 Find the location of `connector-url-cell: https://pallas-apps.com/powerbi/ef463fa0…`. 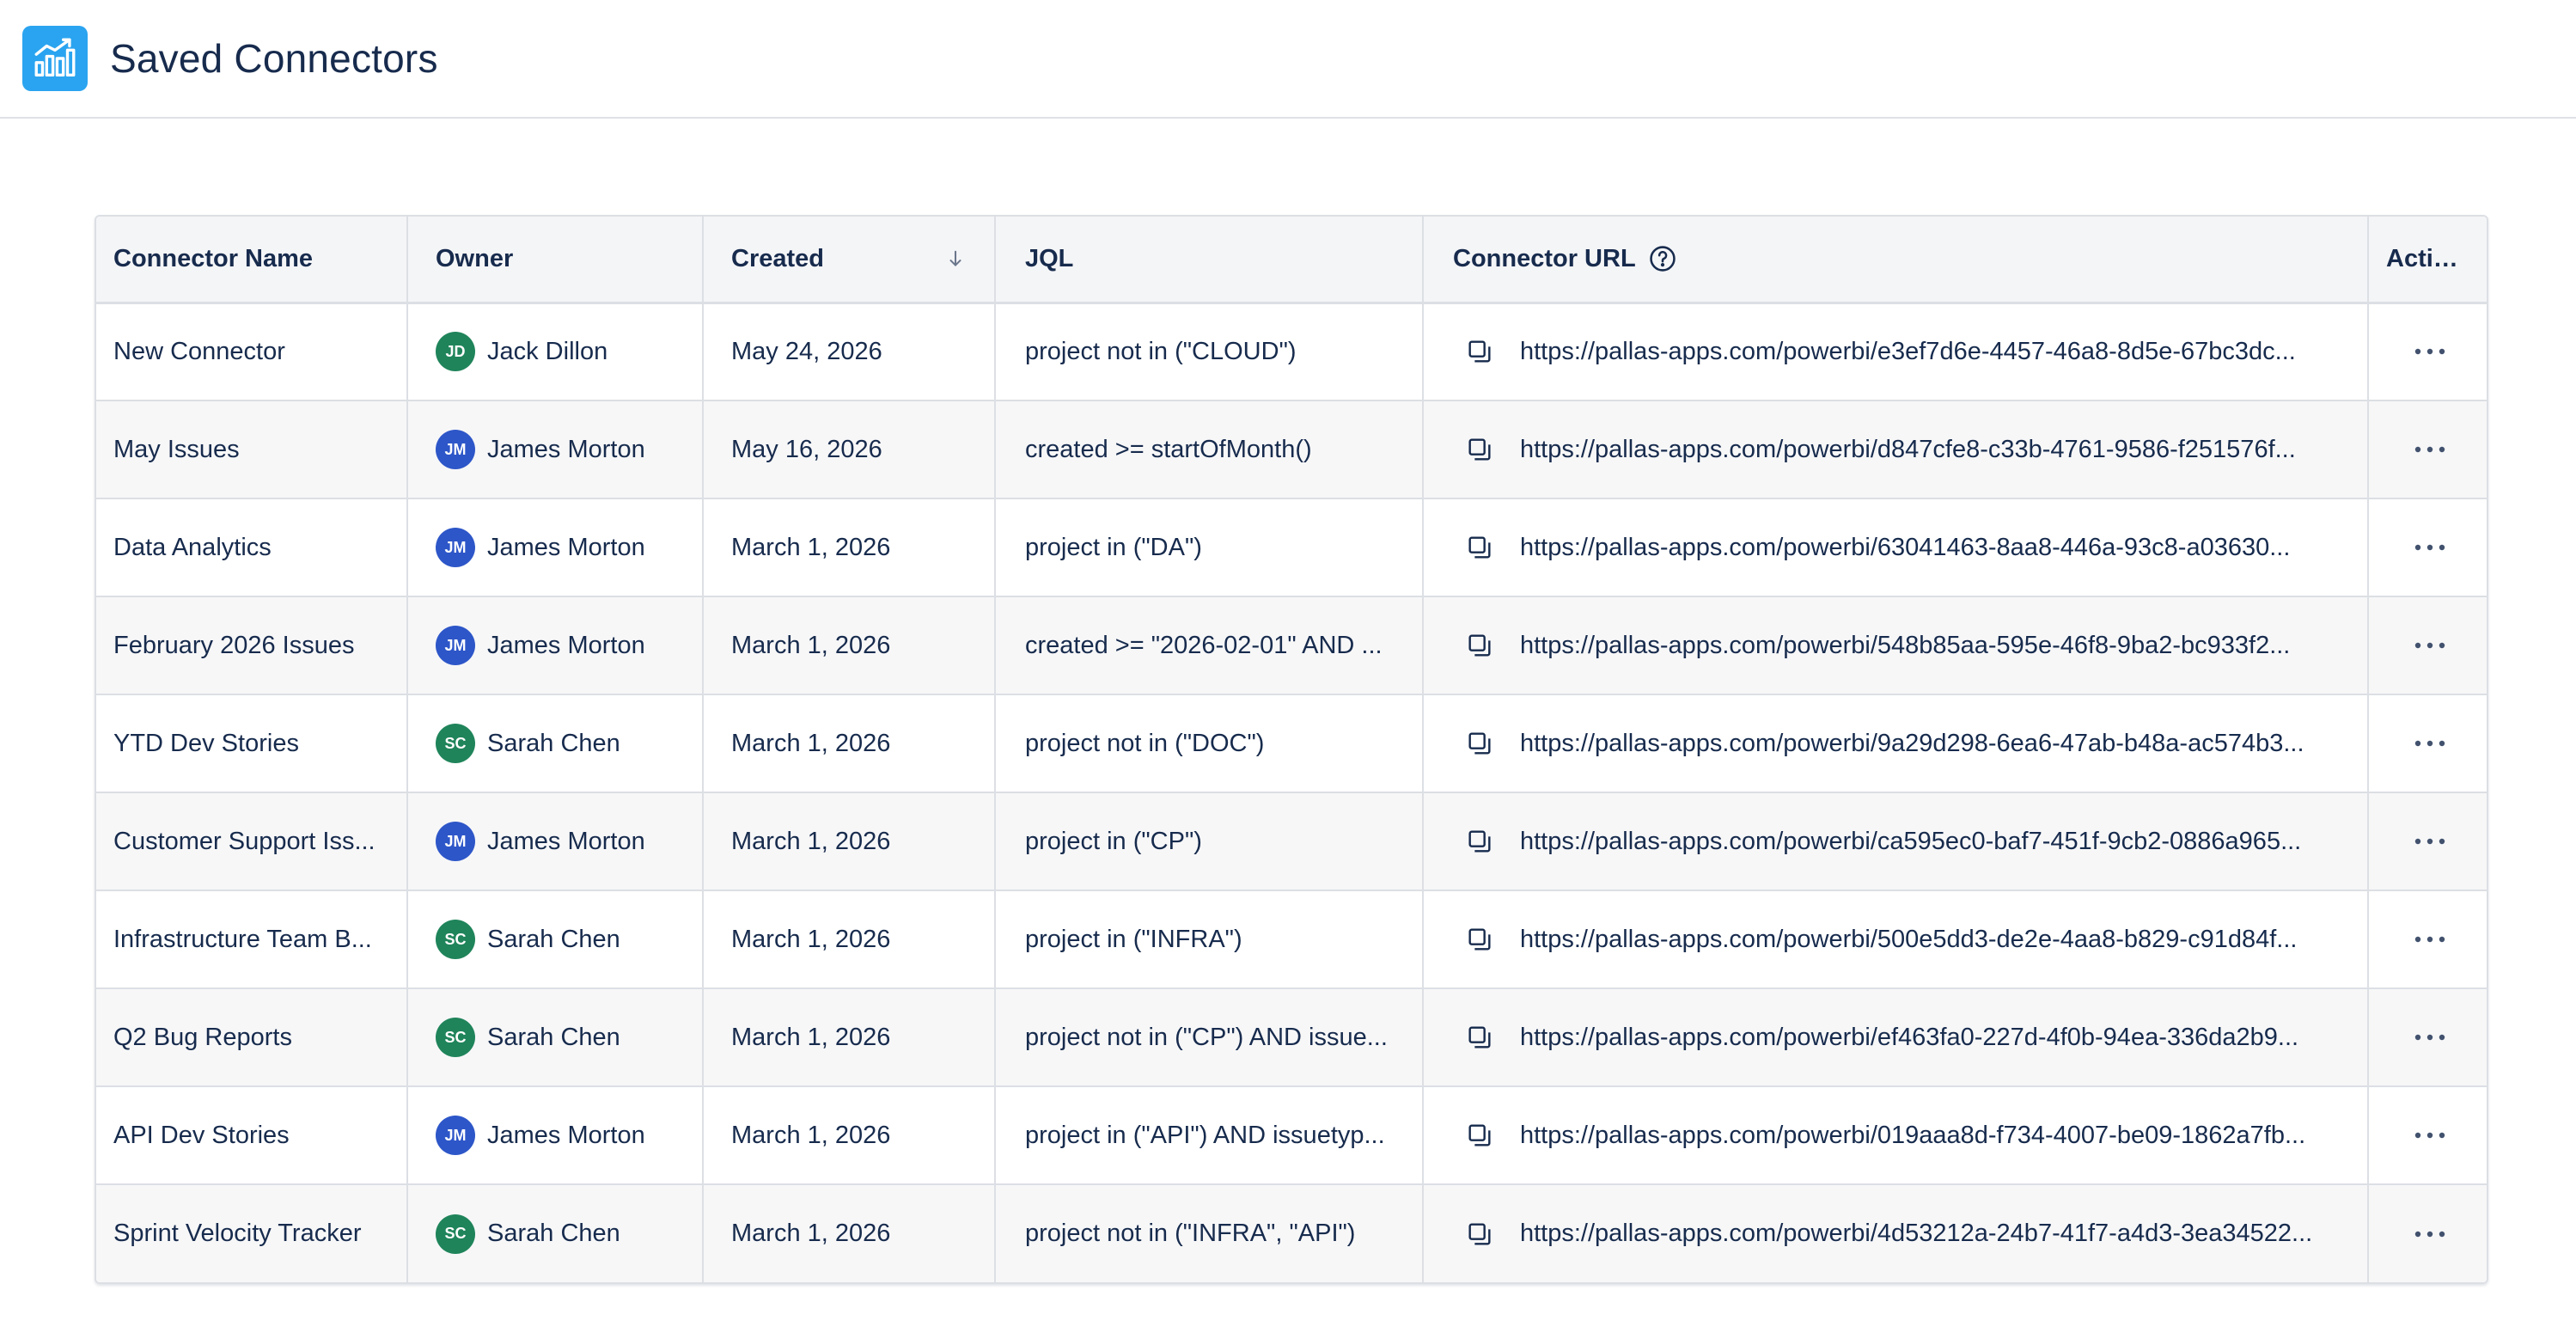

connector-url-cell: https://pallas-apps.com/powerbi/ef463fa0… is located at coordinates (1896, 1037).